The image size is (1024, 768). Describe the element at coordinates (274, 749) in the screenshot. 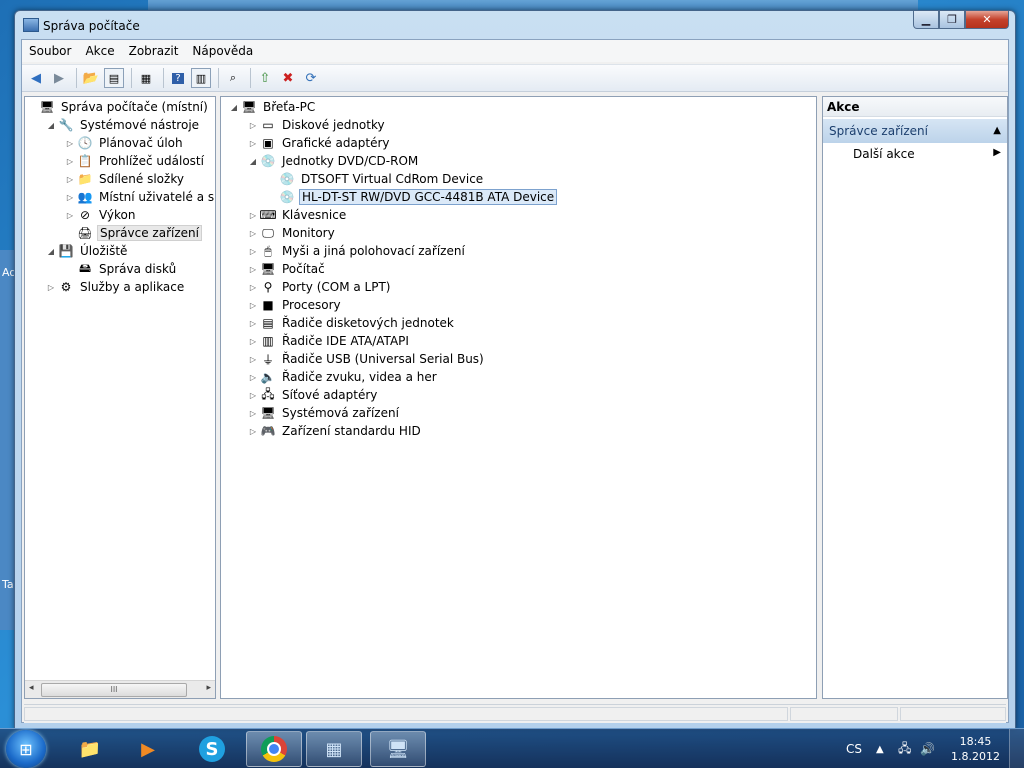

I see `taskbar-chrome` at that location.